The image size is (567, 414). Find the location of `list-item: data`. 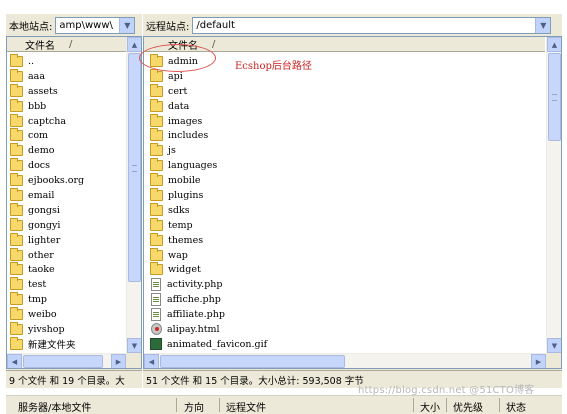

list-item: data is located at coordinates (355, 106).